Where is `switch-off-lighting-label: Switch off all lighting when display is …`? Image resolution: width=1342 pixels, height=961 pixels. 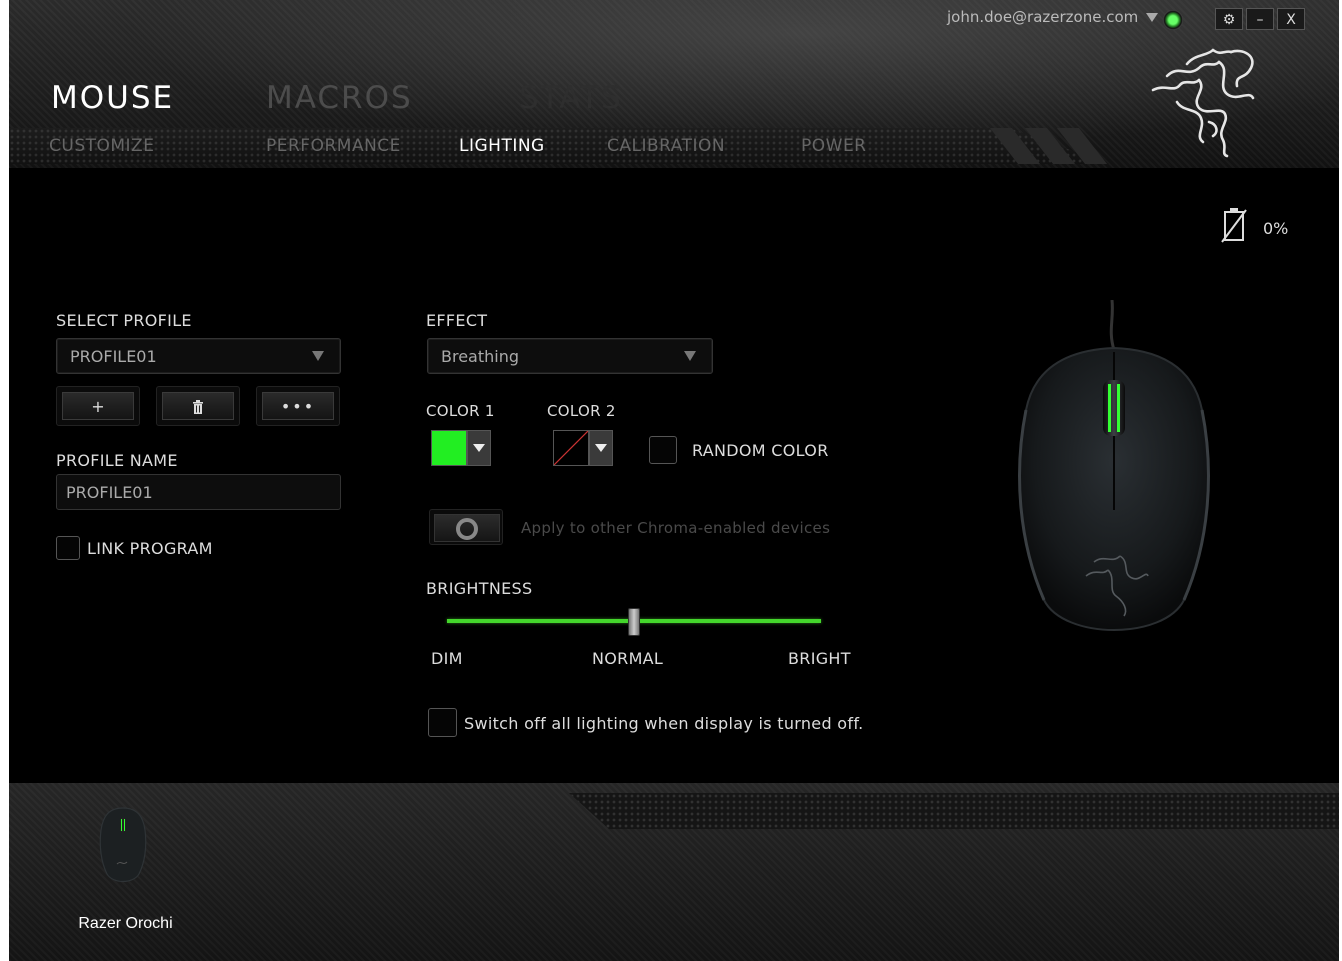 switch-off-lighting-label: Switch off all lighting when display is … is located at coordinates (664, 723).